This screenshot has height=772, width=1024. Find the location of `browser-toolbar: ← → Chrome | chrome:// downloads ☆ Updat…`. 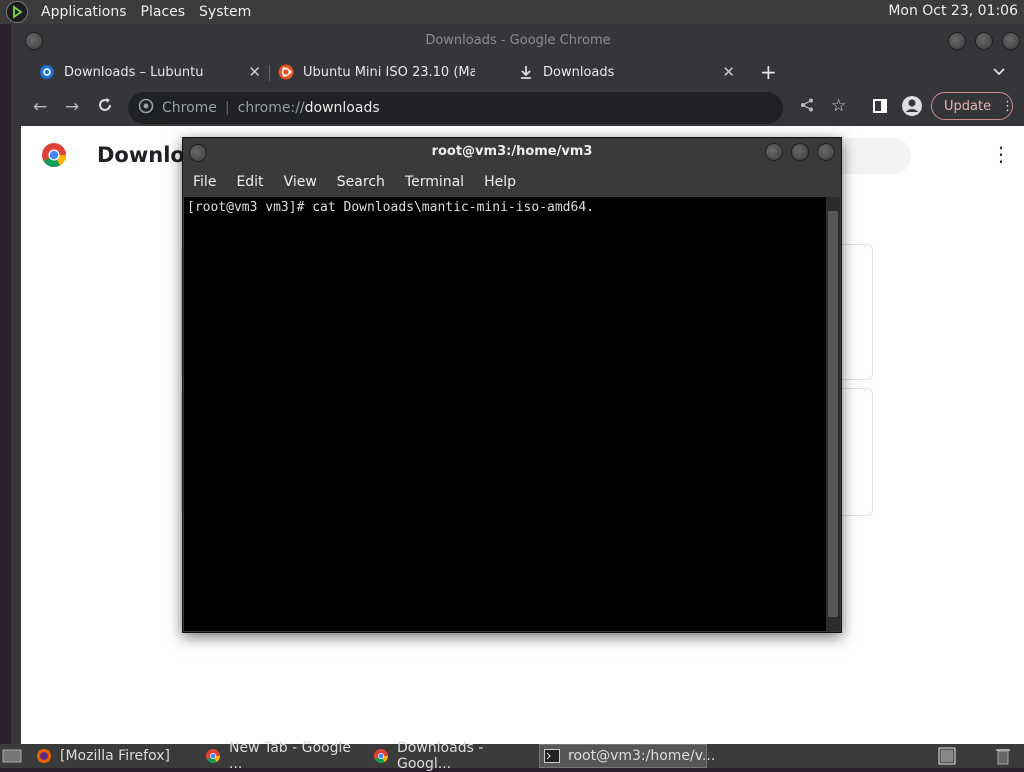

browser-toolbar: ← → Chrome | chrome:// downloads ☆ Updat… is located at coordinates (517, 108).